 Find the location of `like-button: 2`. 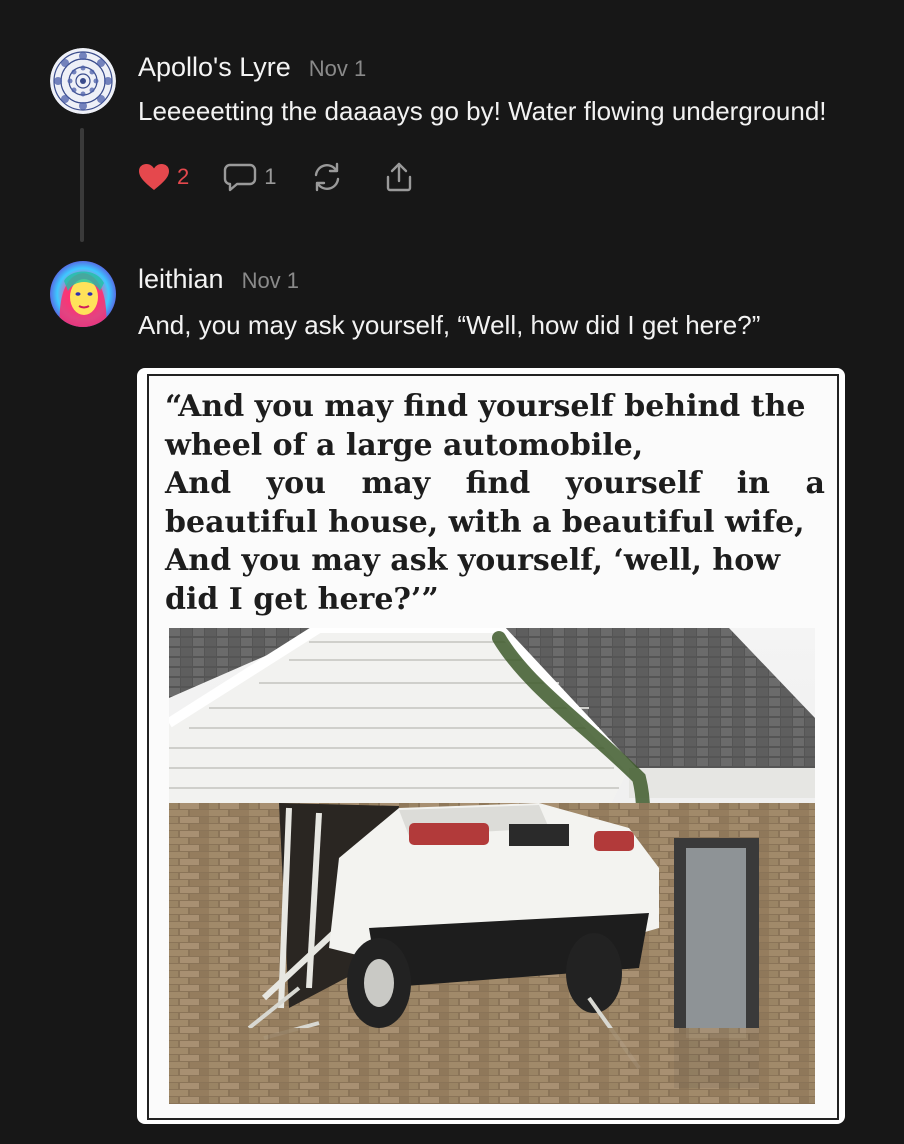

like-button: 2 is located at coordinates (163, 177).